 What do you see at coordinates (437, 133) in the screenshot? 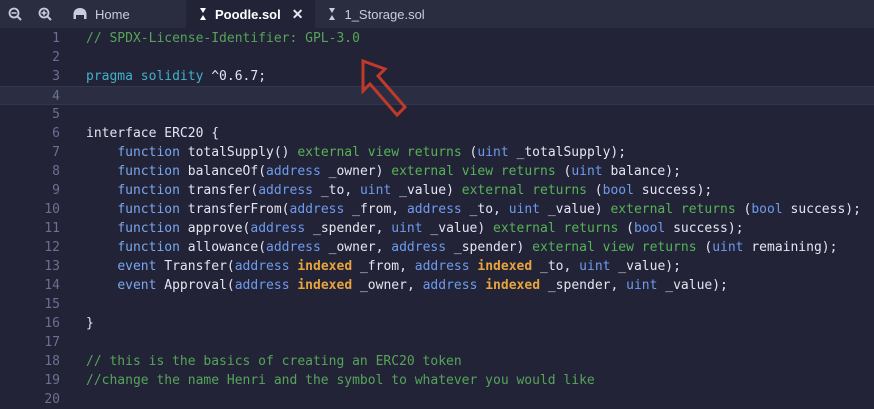
I see `code-line: 6 interface ERC20 {` at bounding box center [437, 133].